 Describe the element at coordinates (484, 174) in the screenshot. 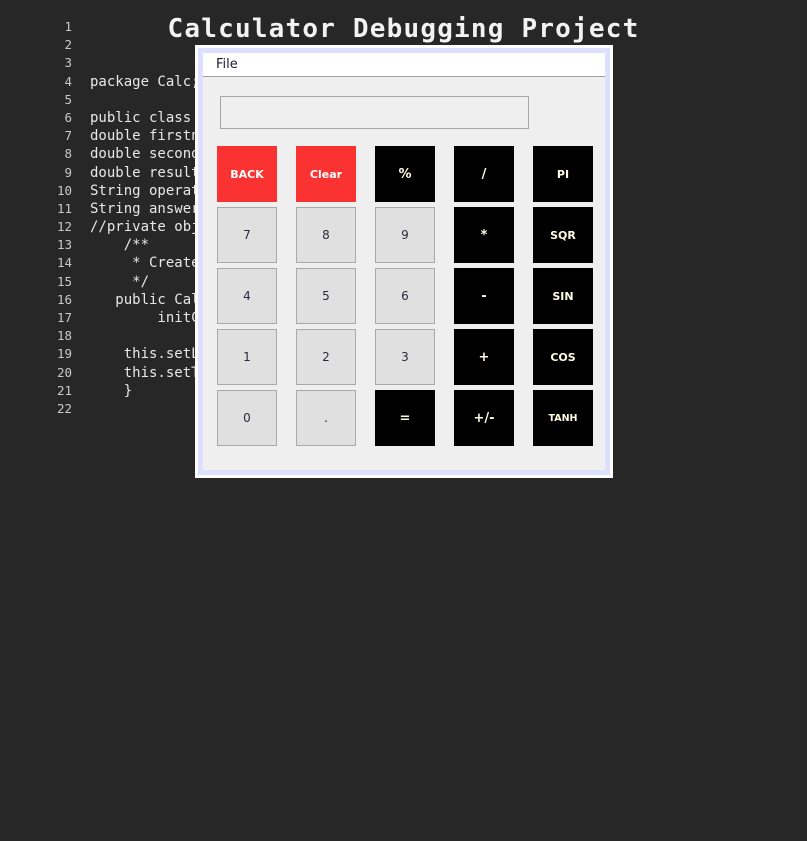

I see `calc-button-: /` at that location.